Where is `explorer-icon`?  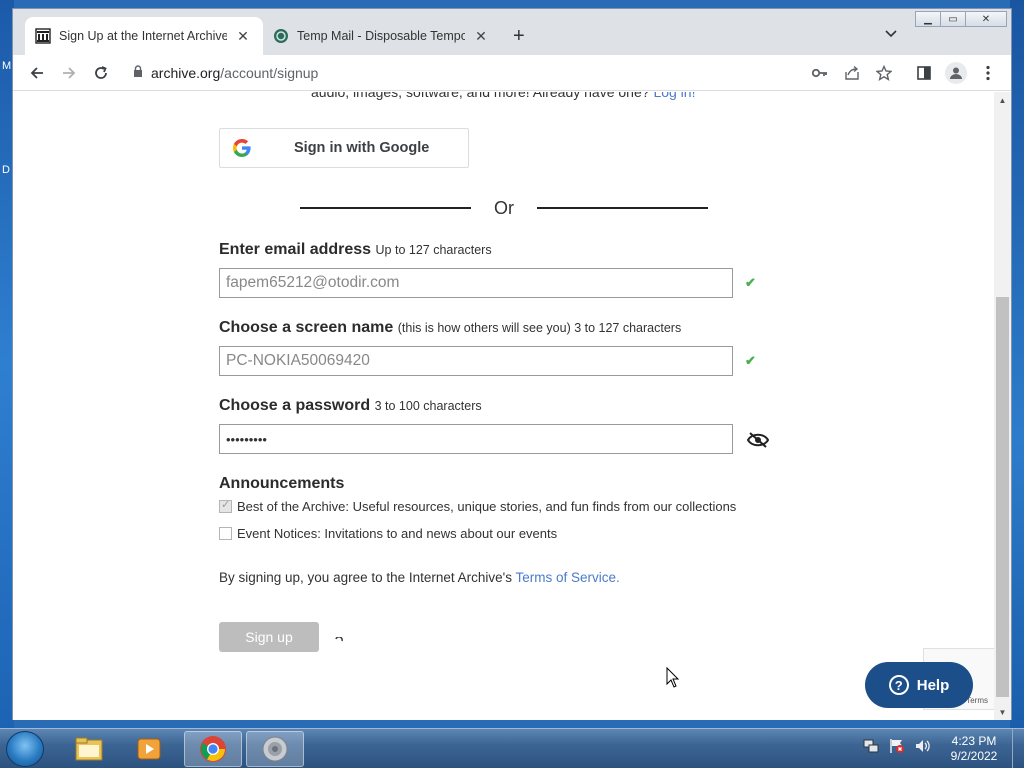
explorer-icon is located at coordinates (89, 749).